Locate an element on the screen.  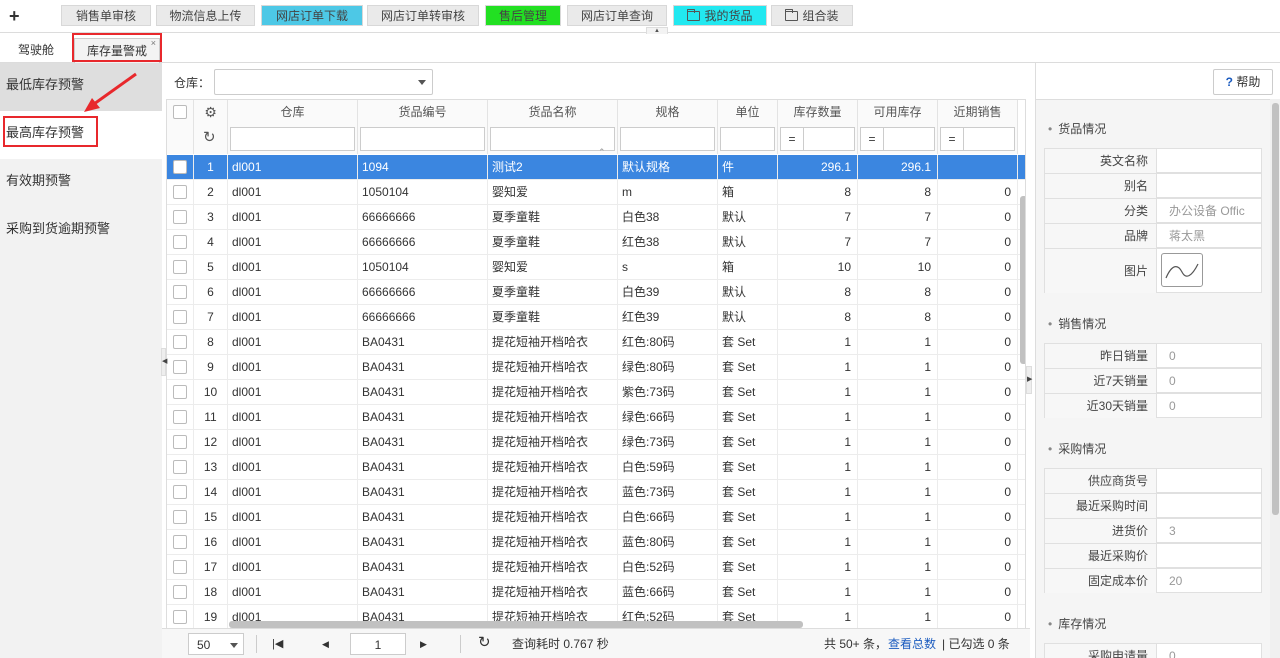
table-row: 15 dl001 BA0431 提花短袖开档哈衣 白色:66码套 Set 1 1 0 is located at coordinates (596, 517).